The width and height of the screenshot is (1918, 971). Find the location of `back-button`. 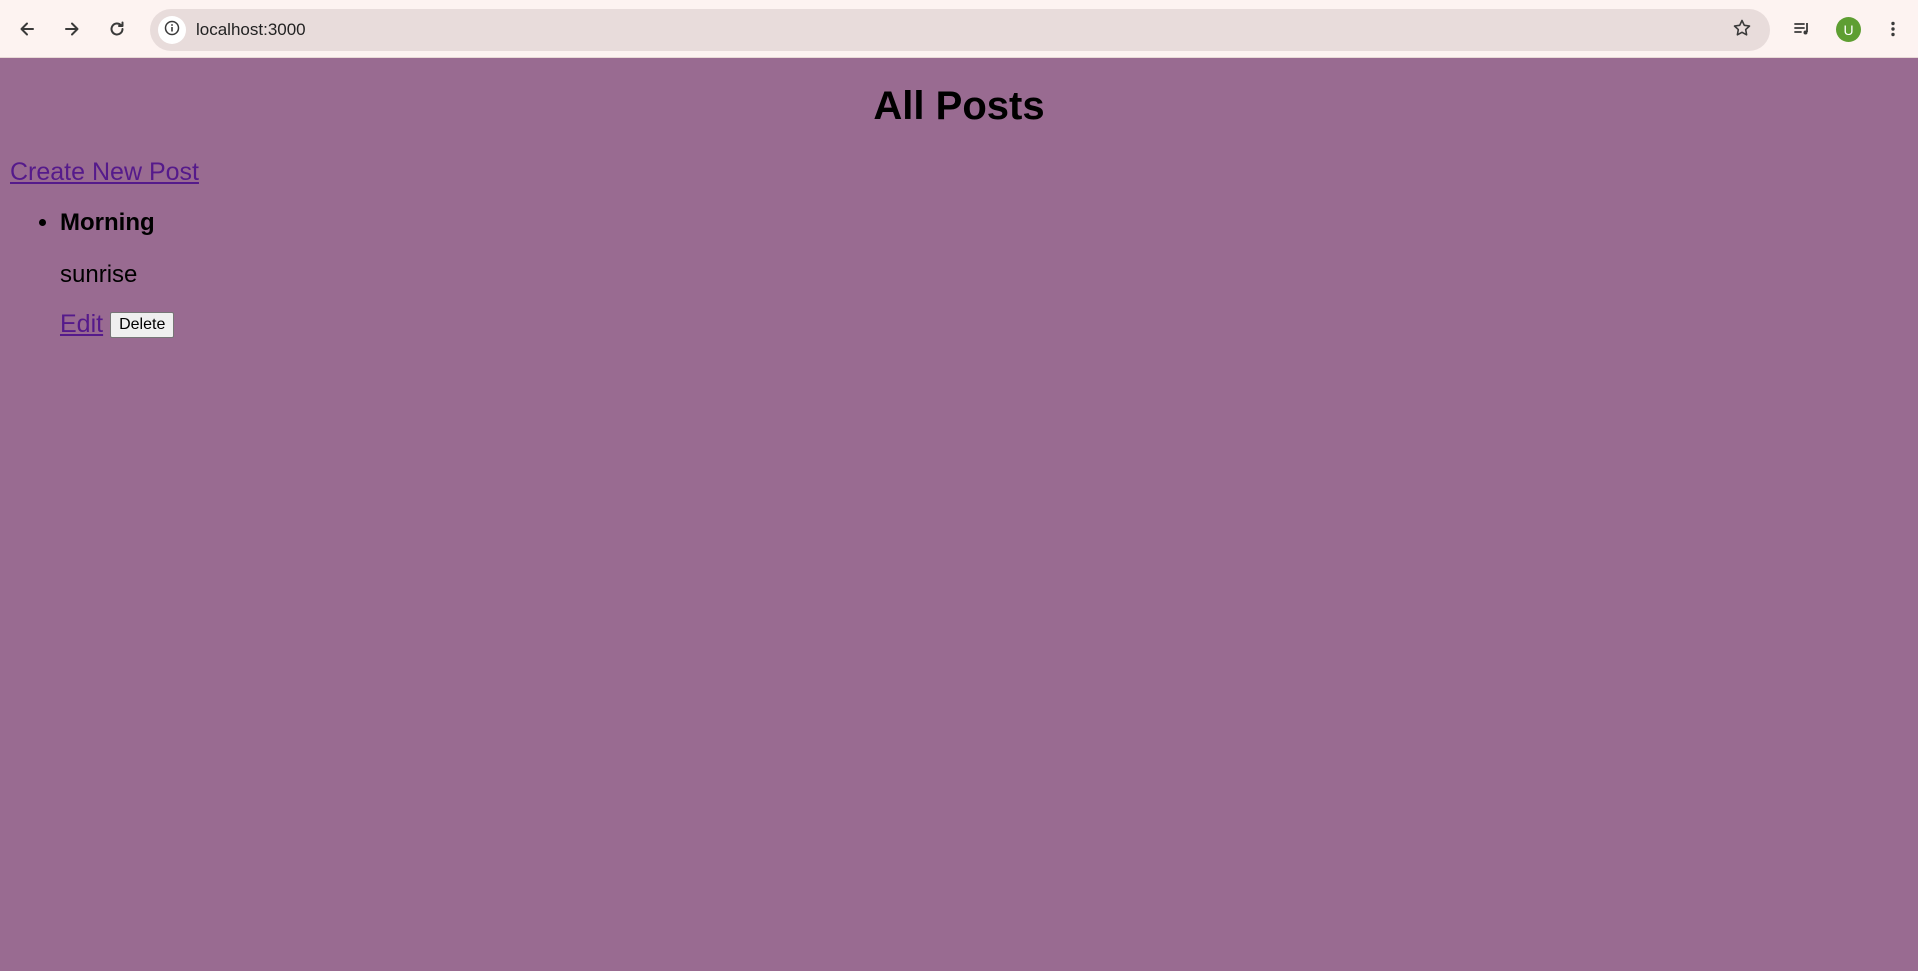

back-button is located at coordinates (27, 29).